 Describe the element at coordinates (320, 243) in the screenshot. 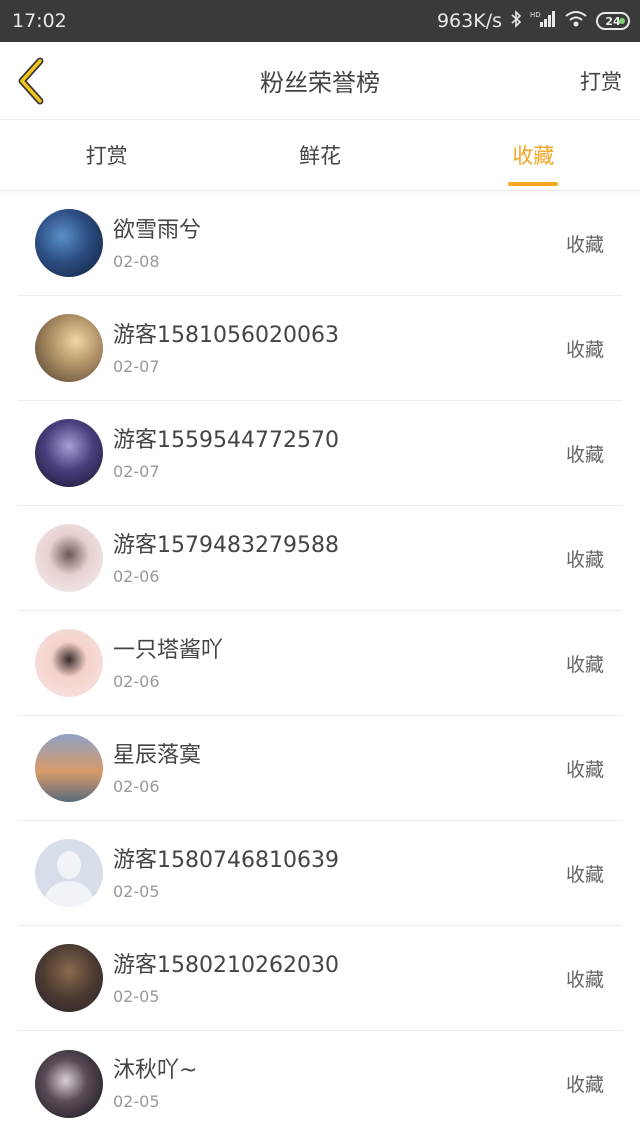

I see `list-item: 欲雪雨兮 02-08 收藏` at that location.